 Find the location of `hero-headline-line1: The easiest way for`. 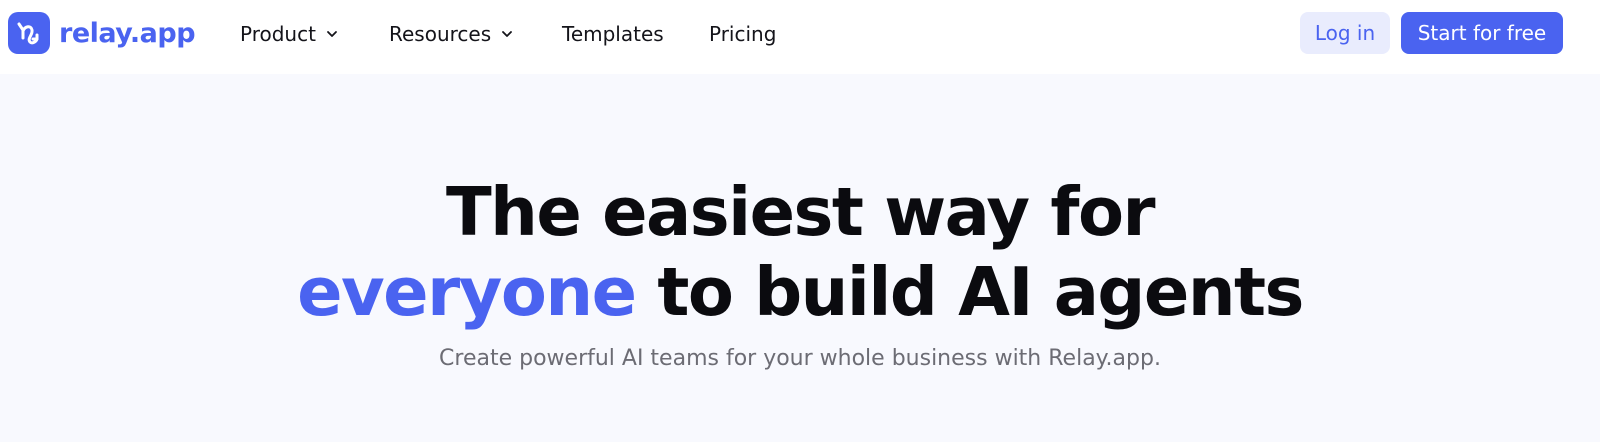

hero-headline-line1: The easiest way for is located at coordinates (800, 212).